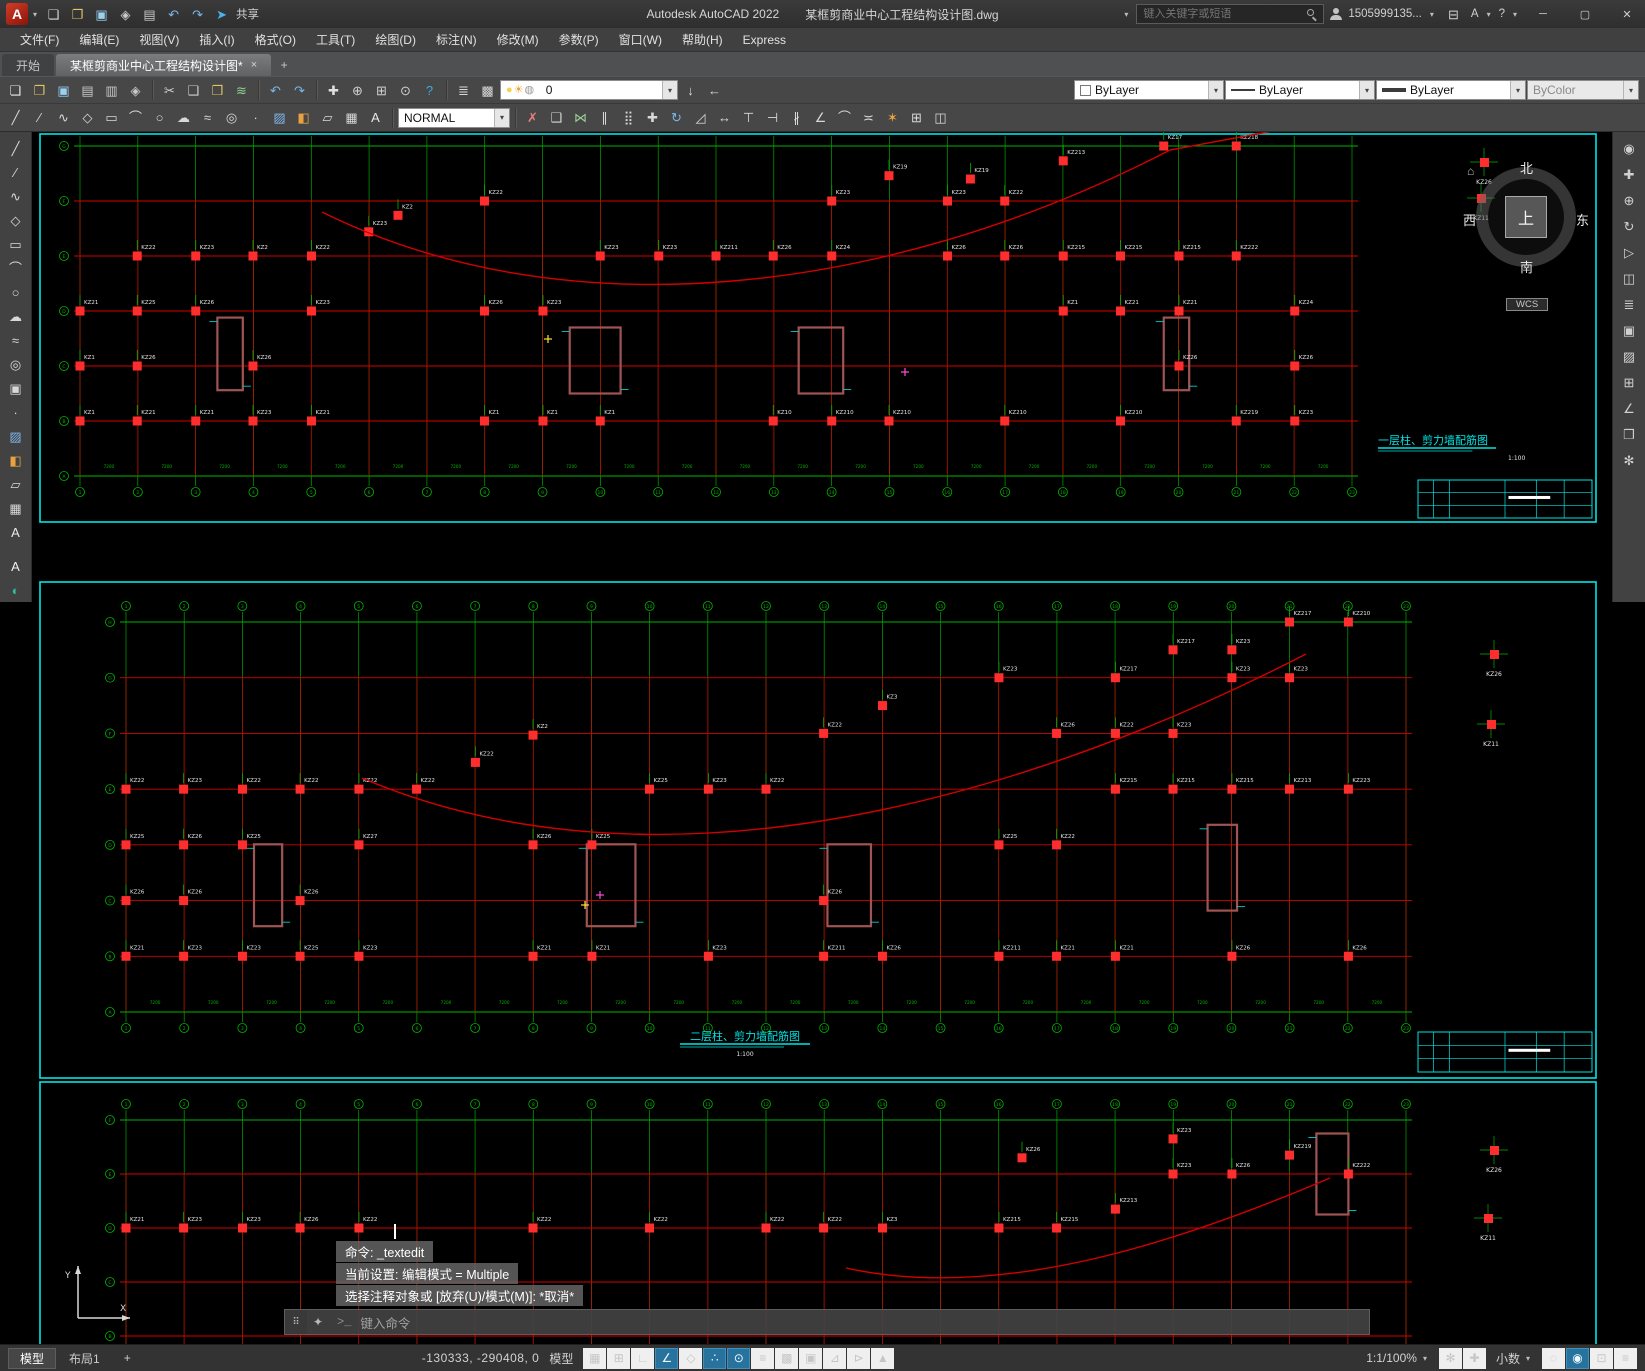 The width and height of the screenshot is (1645, 1371). I want to click on rectangle-icon: ▭, so click(111, 117).